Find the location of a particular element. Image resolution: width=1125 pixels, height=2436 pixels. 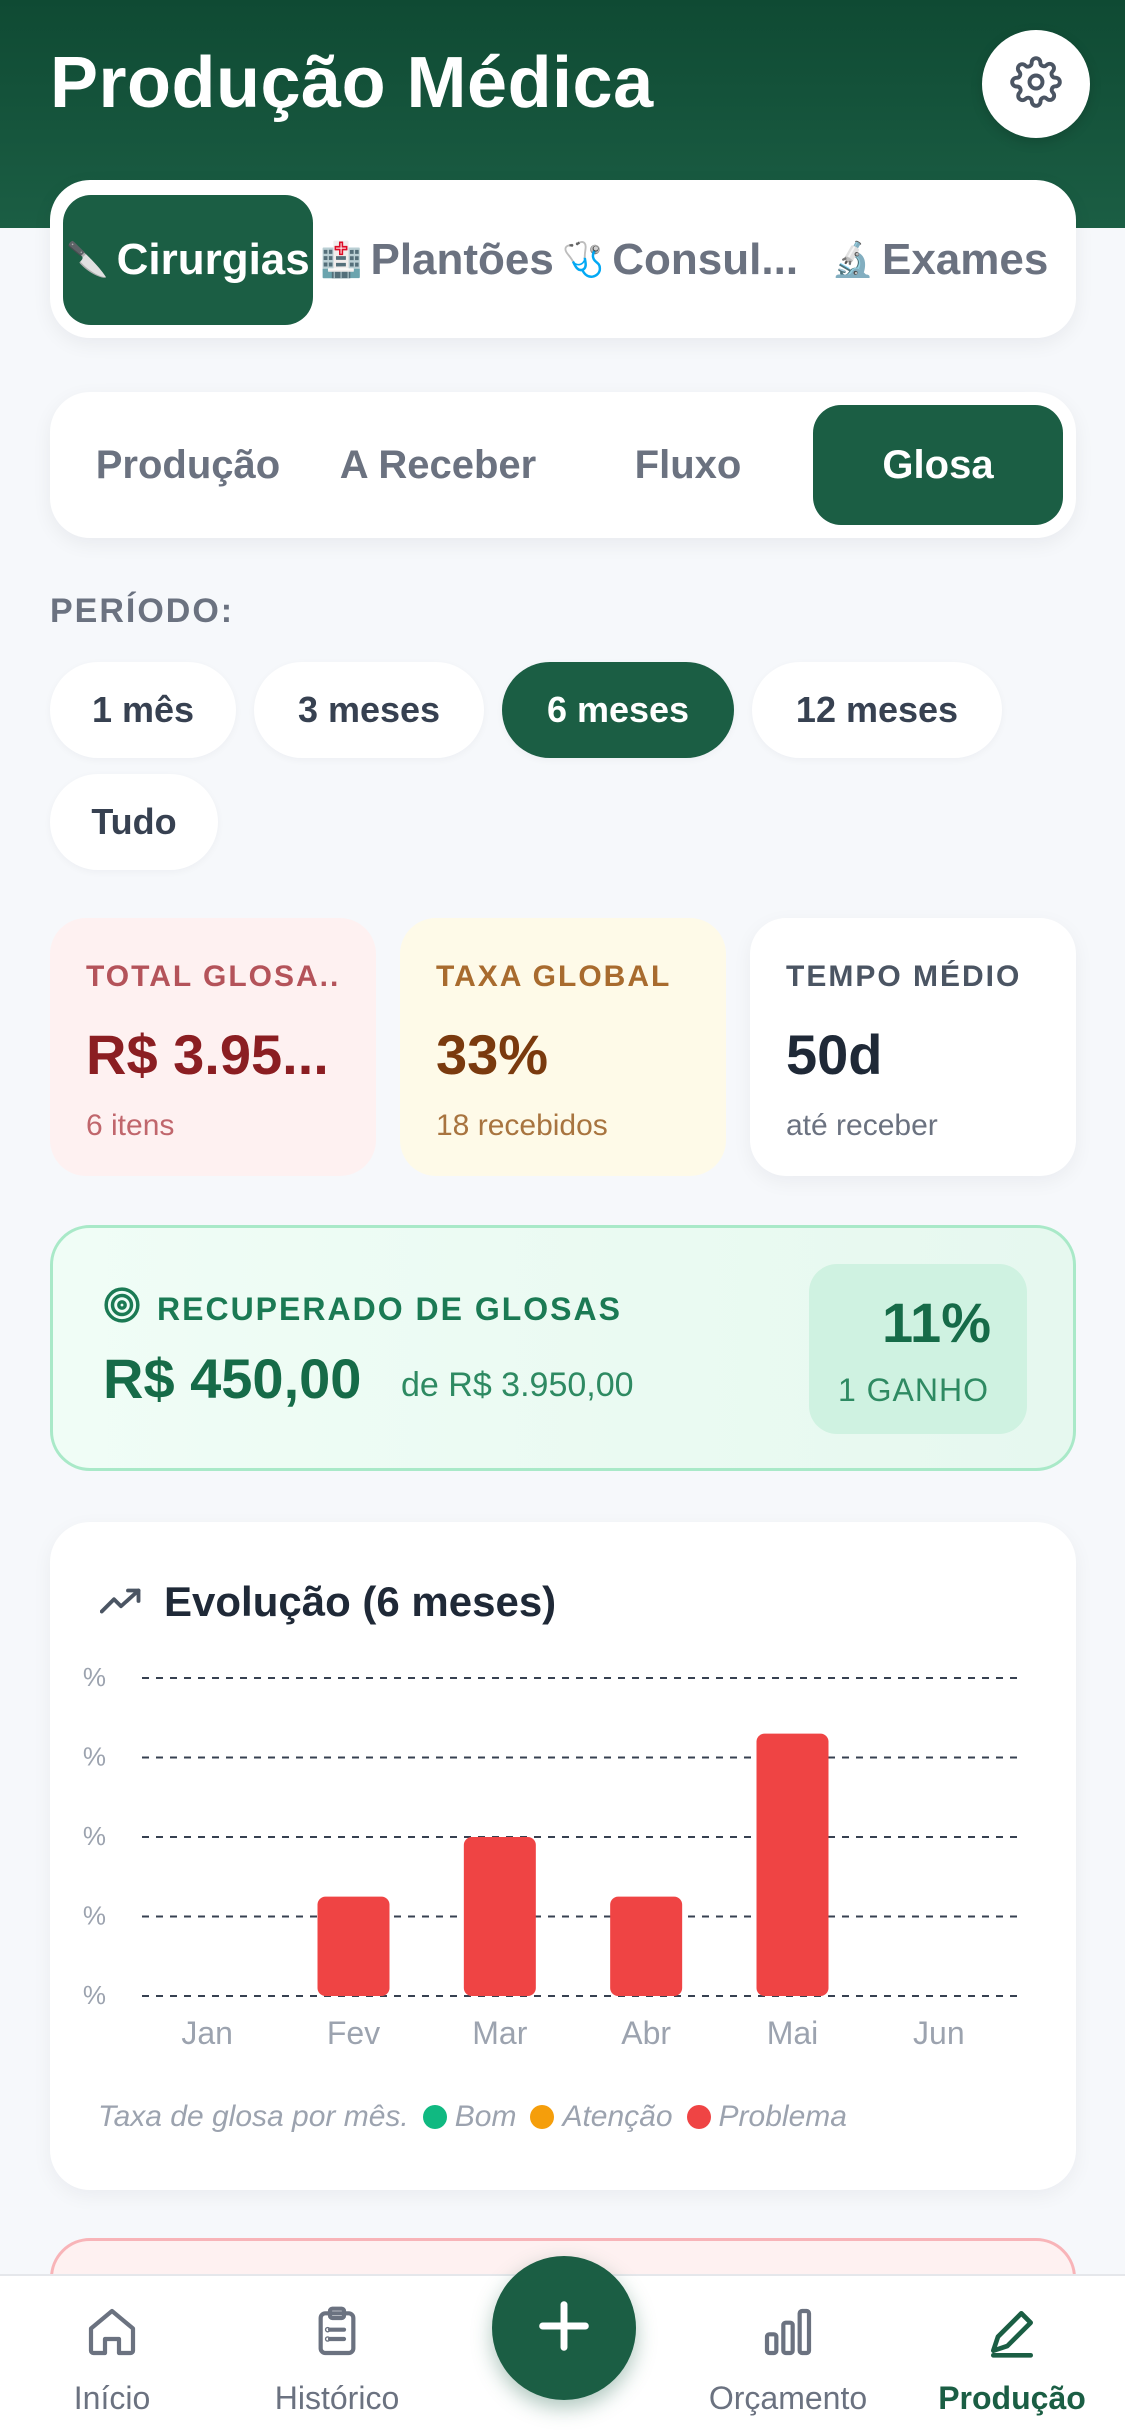

nav-producao: Produção is located at coordinates (1012, 2360).